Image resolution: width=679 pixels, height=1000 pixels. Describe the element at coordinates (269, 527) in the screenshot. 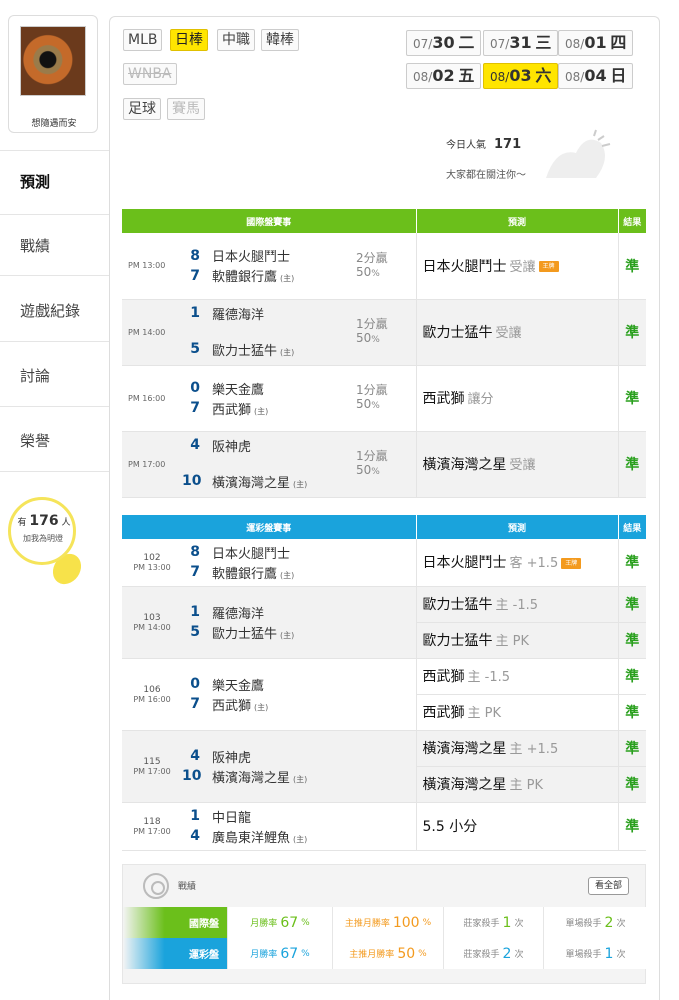

I see `lottery-header-match: 運彩盤賽事` at that location.